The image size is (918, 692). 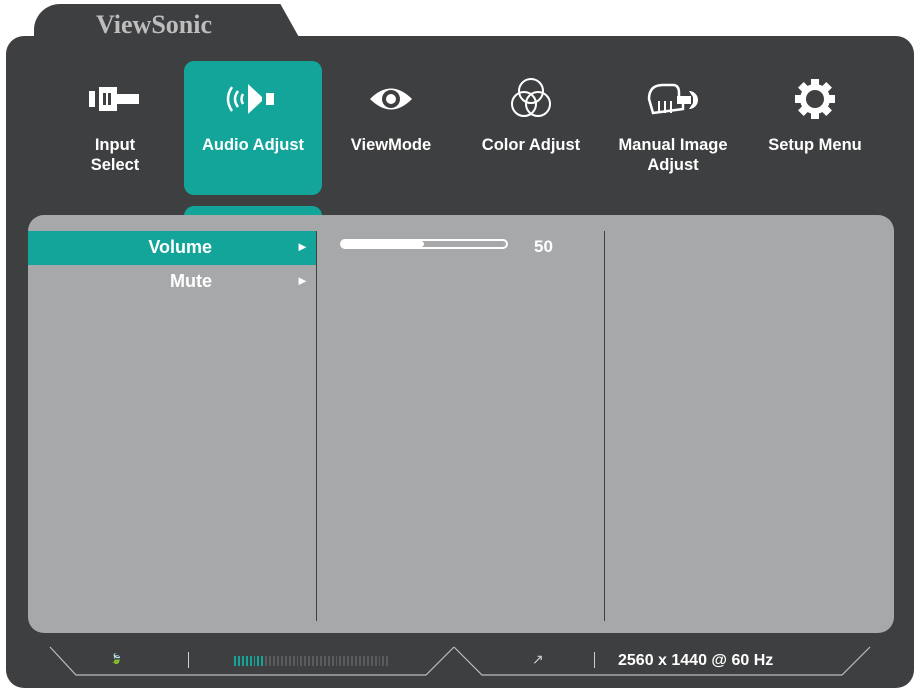 I want to click on nav-label: ViewMode, so click(x=391, y=145).